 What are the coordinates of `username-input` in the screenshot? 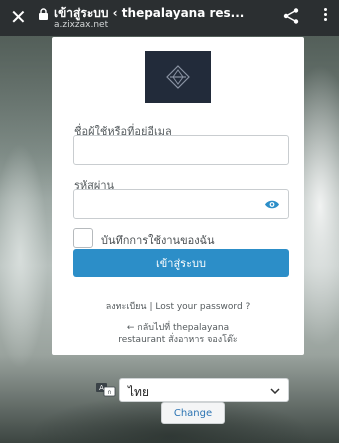 It's located at (181, 150).